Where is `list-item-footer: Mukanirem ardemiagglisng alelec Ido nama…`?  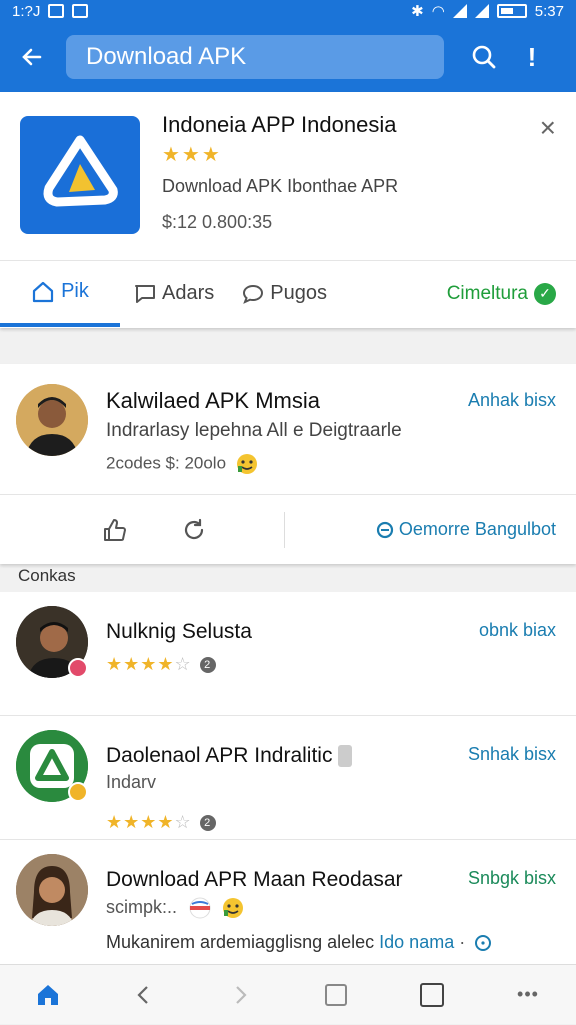 list-item-footer: Mukanirem ardemiagglisng alelec Ido nama… is located at coordinates (299, 942).